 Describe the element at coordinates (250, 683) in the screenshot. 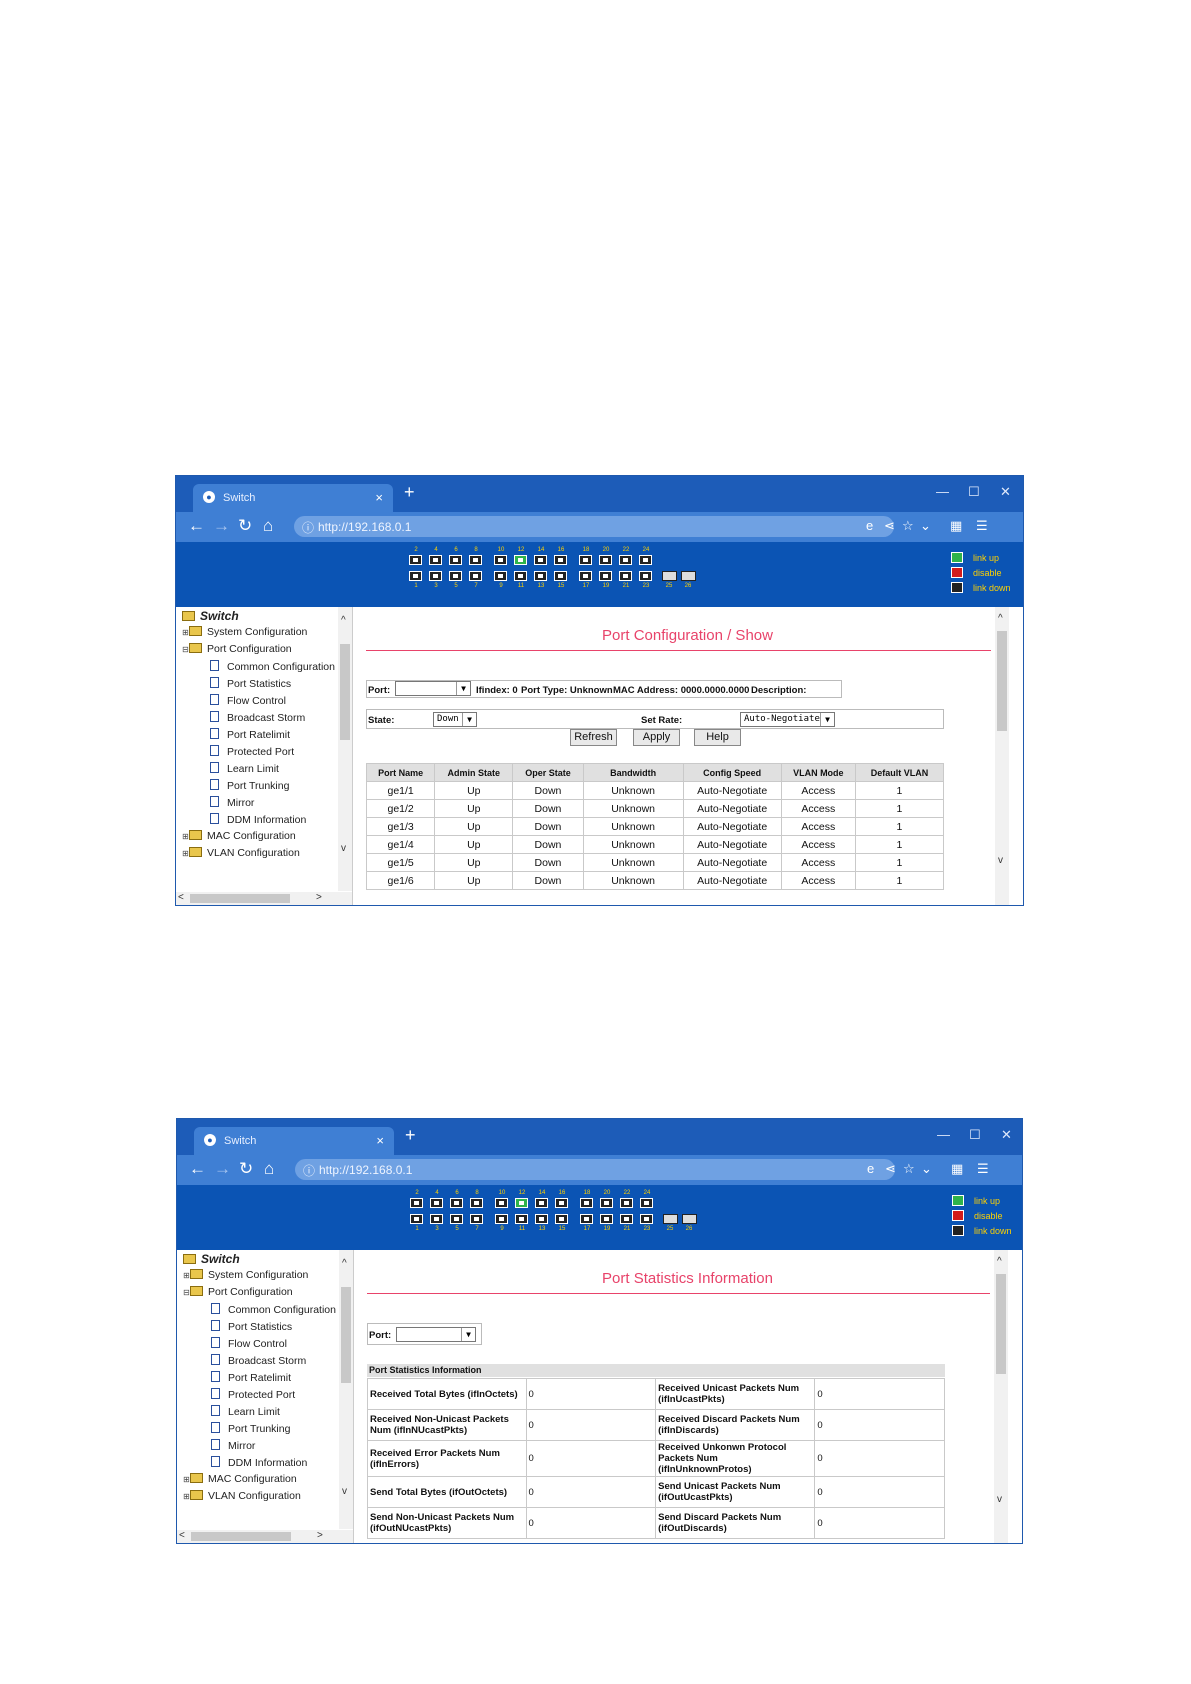

I see `tree-item: Port Statistics` at that location.